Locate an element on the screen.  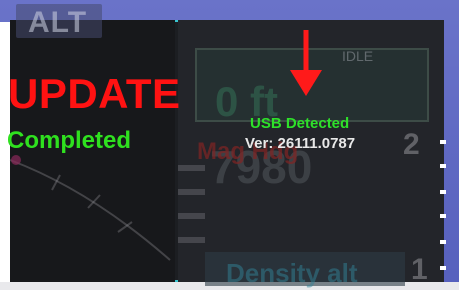
down-arrow-icon is located at coordinates (306, 63).